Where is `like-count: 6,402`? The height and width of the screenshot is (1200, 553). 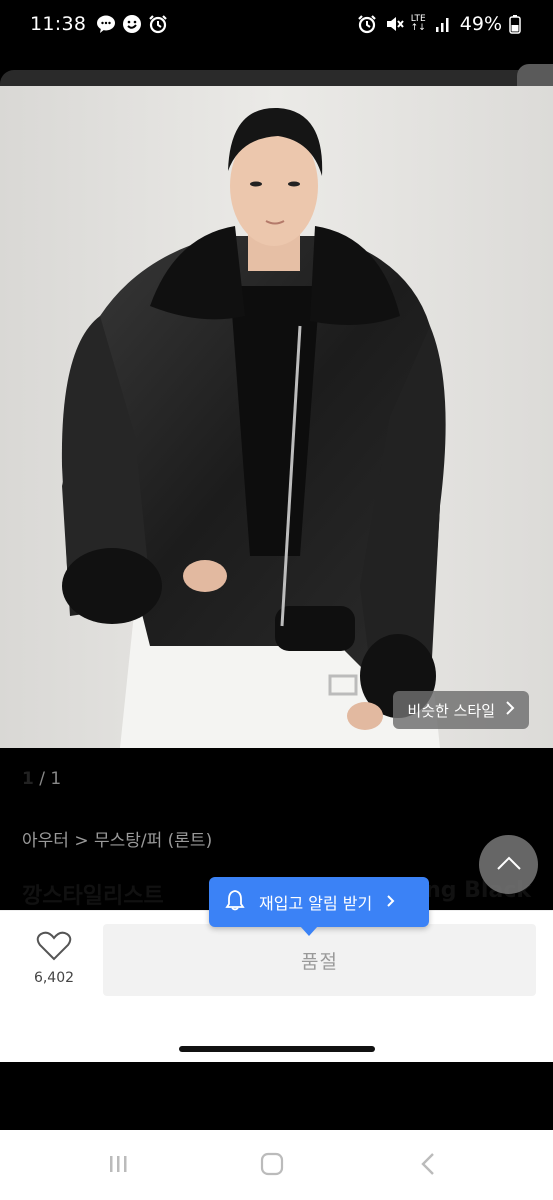
like-count: 6,402 is located at coordinates (54, 978).